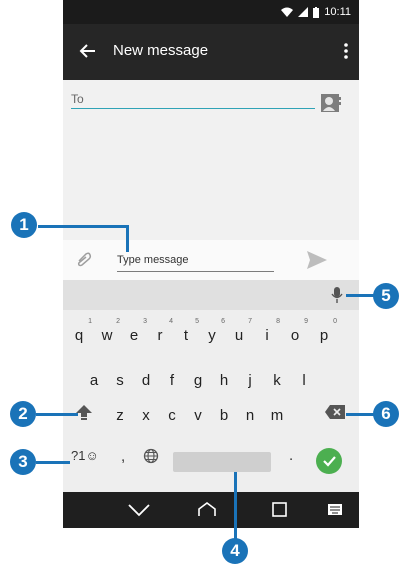  What do you see at coordinates (161, 50) in the screenshot?
I see `page-title: New message` at bounding box center [161, 50].